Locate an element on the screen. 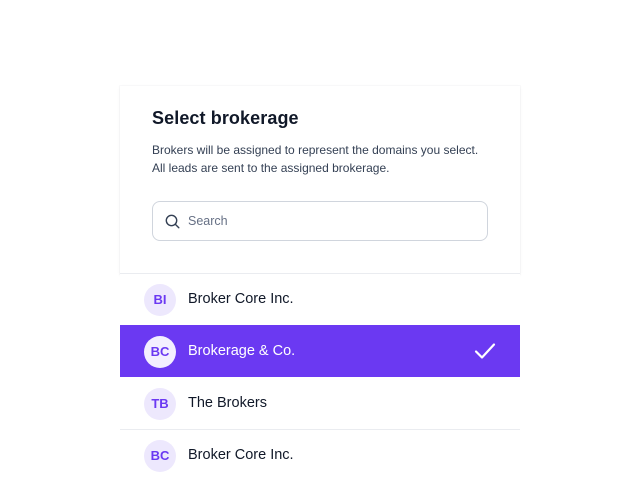  search-box is located at coordinates (320, 221).